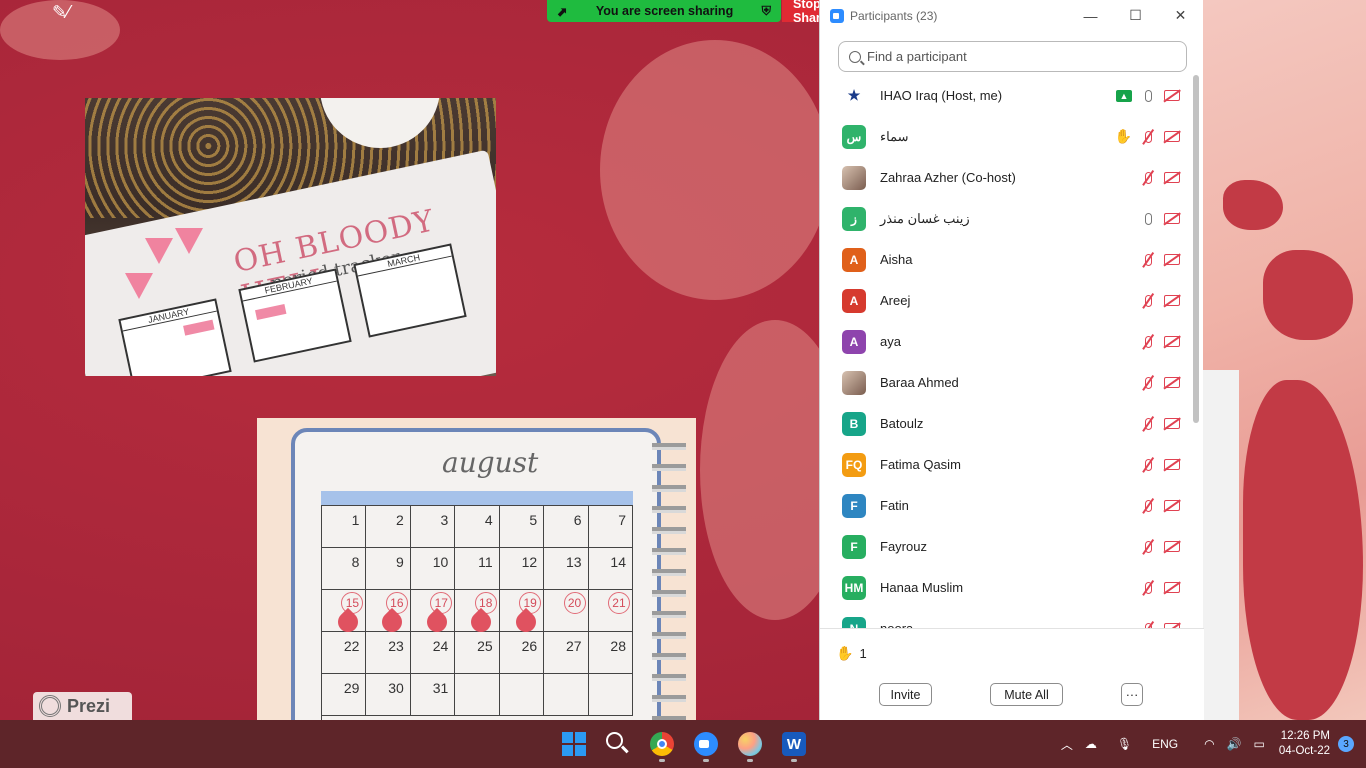 The height and width of the screenshot is (768, 1366). Describe the element at coordinates (683, 744) in the screenshot. I see `windows-taskbar: W ︿ ☁ 🎙 ENG ◠ 🔊 ▭ 12:26 PM 04-Oct-22 3` at that location.